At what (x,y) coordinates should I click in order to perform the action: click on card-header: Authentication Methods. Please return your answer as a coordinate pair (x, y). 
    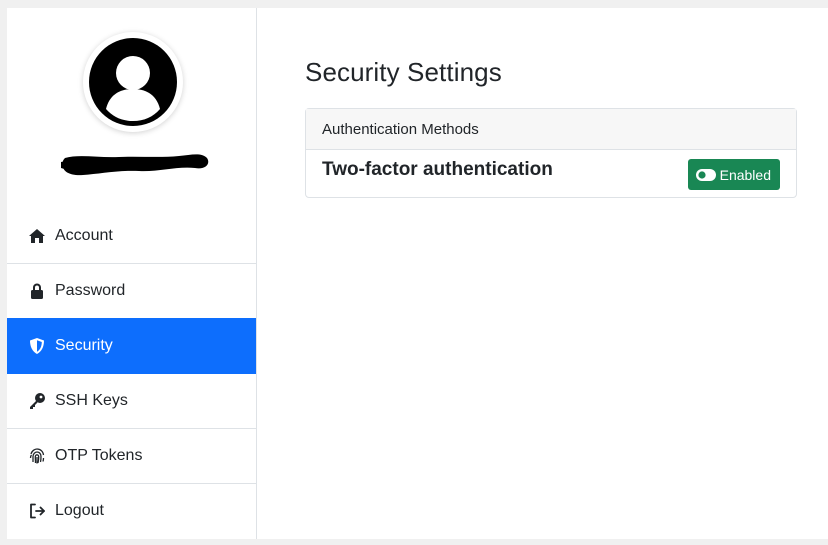
    Looking at the image, I should click on (551, 129).